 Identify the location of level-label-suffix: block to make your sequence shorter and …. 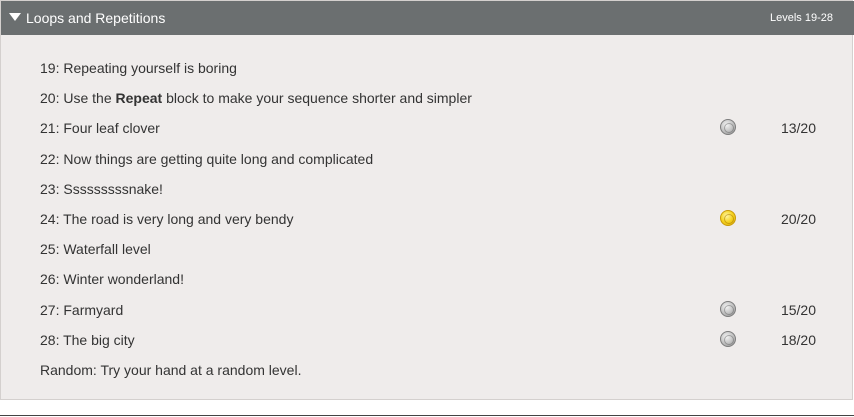
(317, 98).